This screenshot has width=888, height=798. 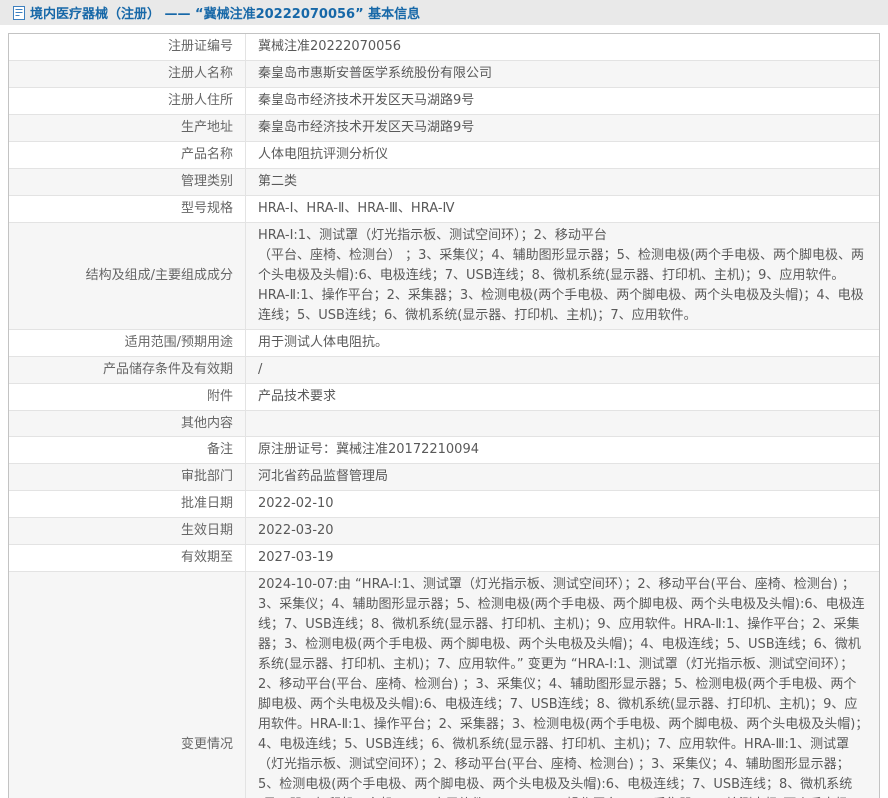 What do you see at coordinates (444, 476) in the screenshot?
I see `table-row: 审批部门 河北省药品监督管理局` at bounding box center [444, 476].